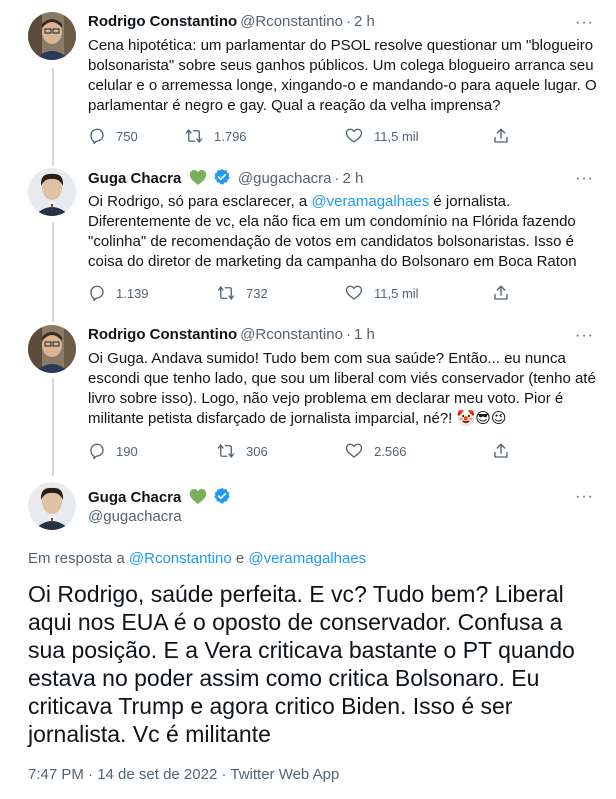 Image resolution: width=616 pixels, height=799 pixels. I want to click on reply-button: 190, so click(113, 451).